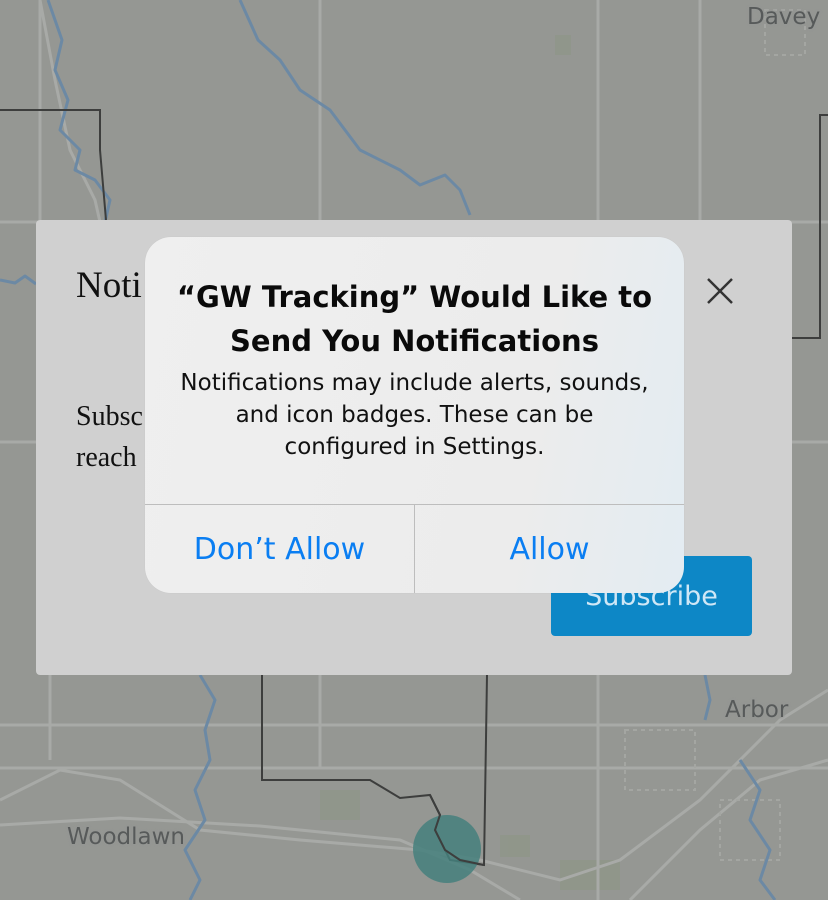 Image resolution: width=828 pixels, height=900 pixels. Describe the element at coordinates (279, 549) in the screenshot. I see `dont-allow-button: Don’t Allow` at that location.